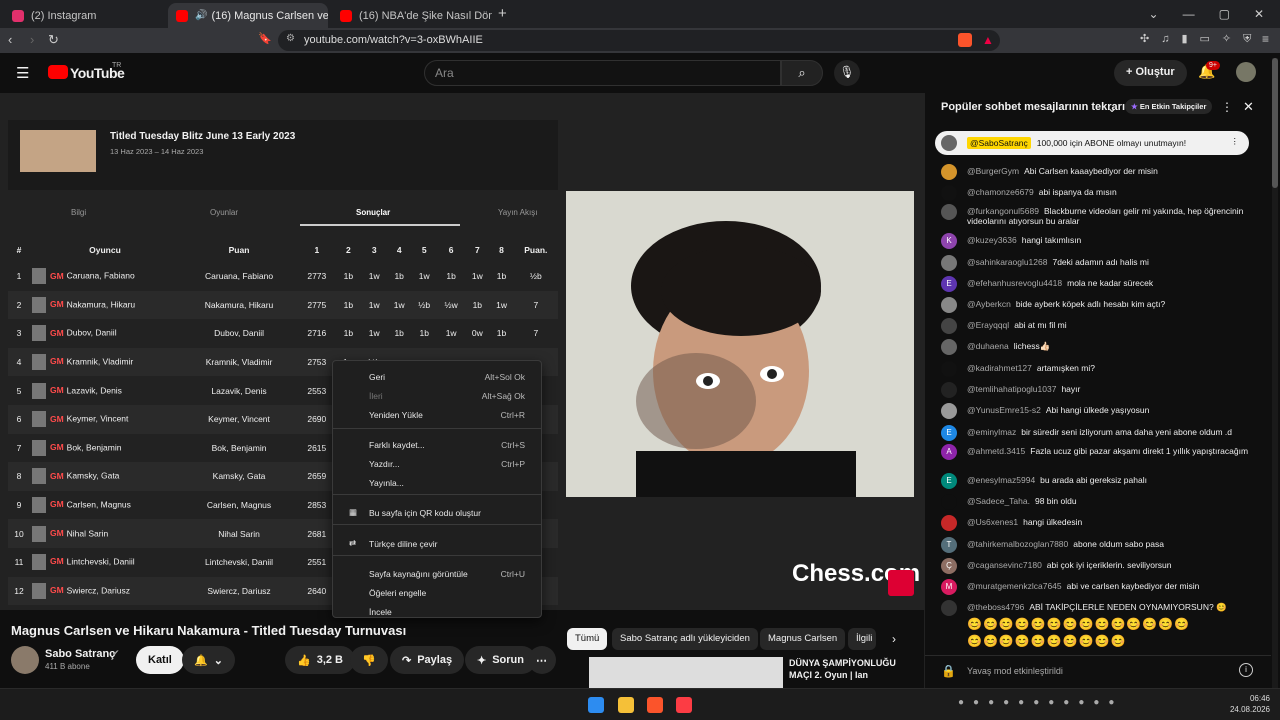 This screenshot has height=720, width=1280. Describe the element at coordinates (1100, 241) in the screenshot. I see `chat-message: K @kuzey3636 hangi takımlısın` at that location.